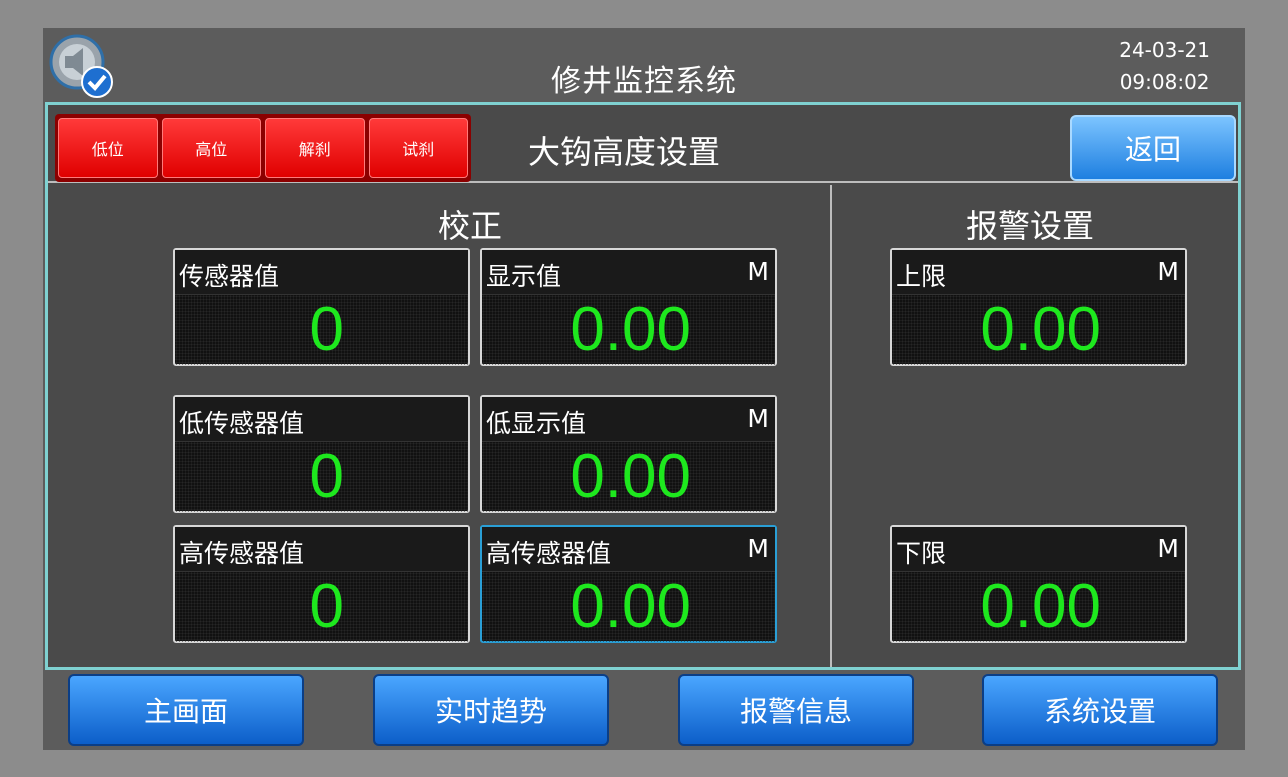 This screenshot has width=1288, height=777. I want to click on upper-limit-field: 上限 M 0.00, so click(1038, 307).